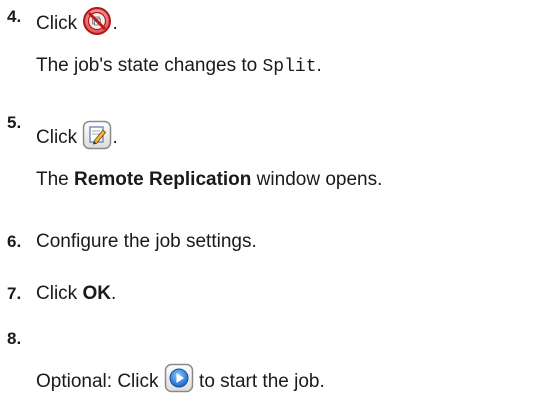 The height and width of the screenshot is (399, 534). Describe the element at coordinates (146, 241) in the screenshot. I see `step-6-text: Configure the job settings.` at that location.